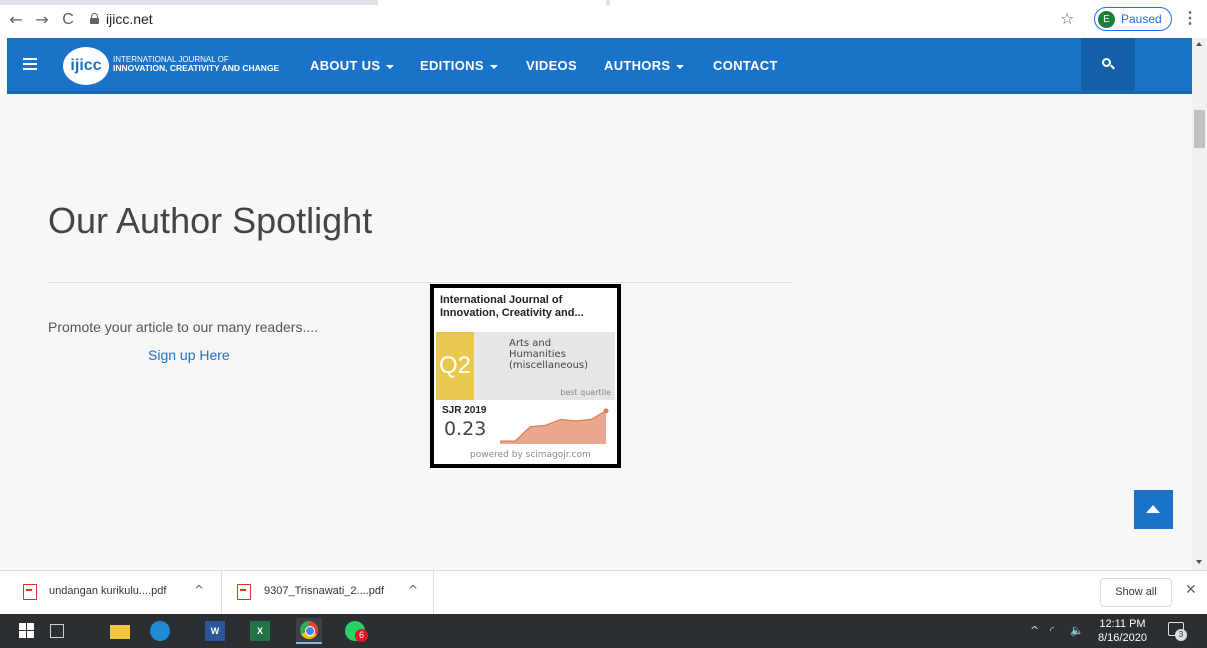 The image size is (1207, 648). Describe the element at coordinates (1122, 631) in the screenshot. I see `system-clock: 12:11 PM 8/16/2020` at that location.